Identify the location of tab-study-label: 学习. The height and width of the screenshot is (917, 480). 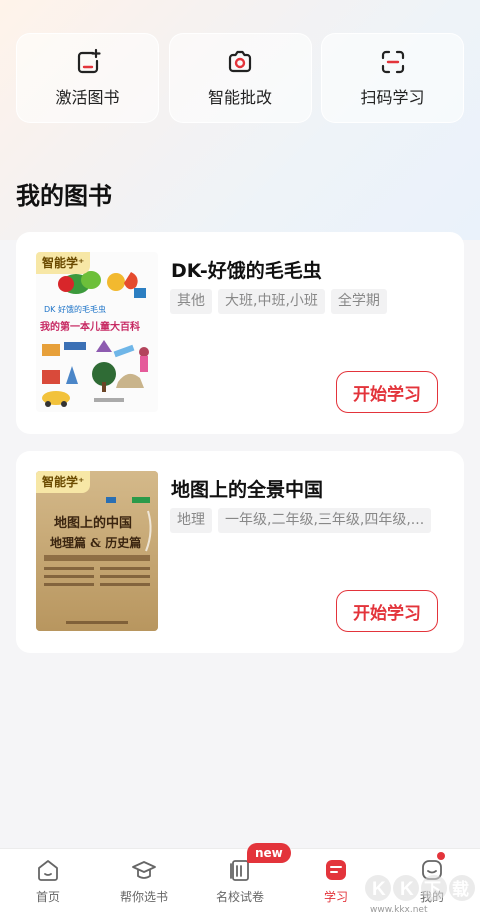
(335, 897).